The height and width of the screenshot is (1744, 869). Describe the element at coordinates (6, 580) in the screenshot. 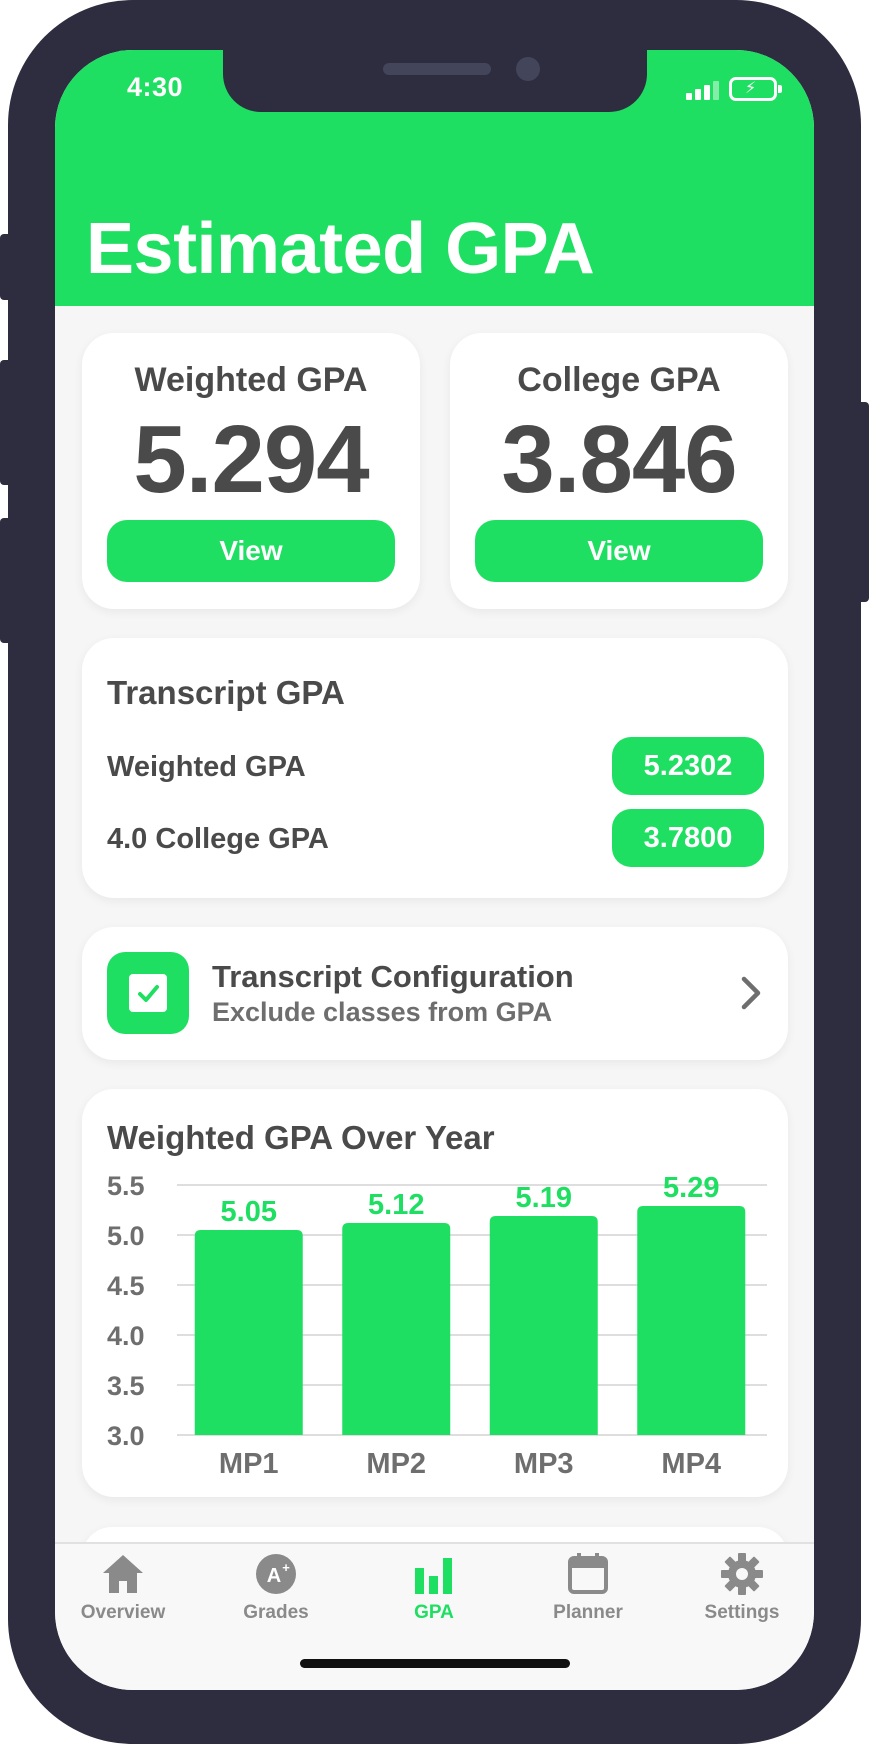

I see `volume-down-button` at that location.